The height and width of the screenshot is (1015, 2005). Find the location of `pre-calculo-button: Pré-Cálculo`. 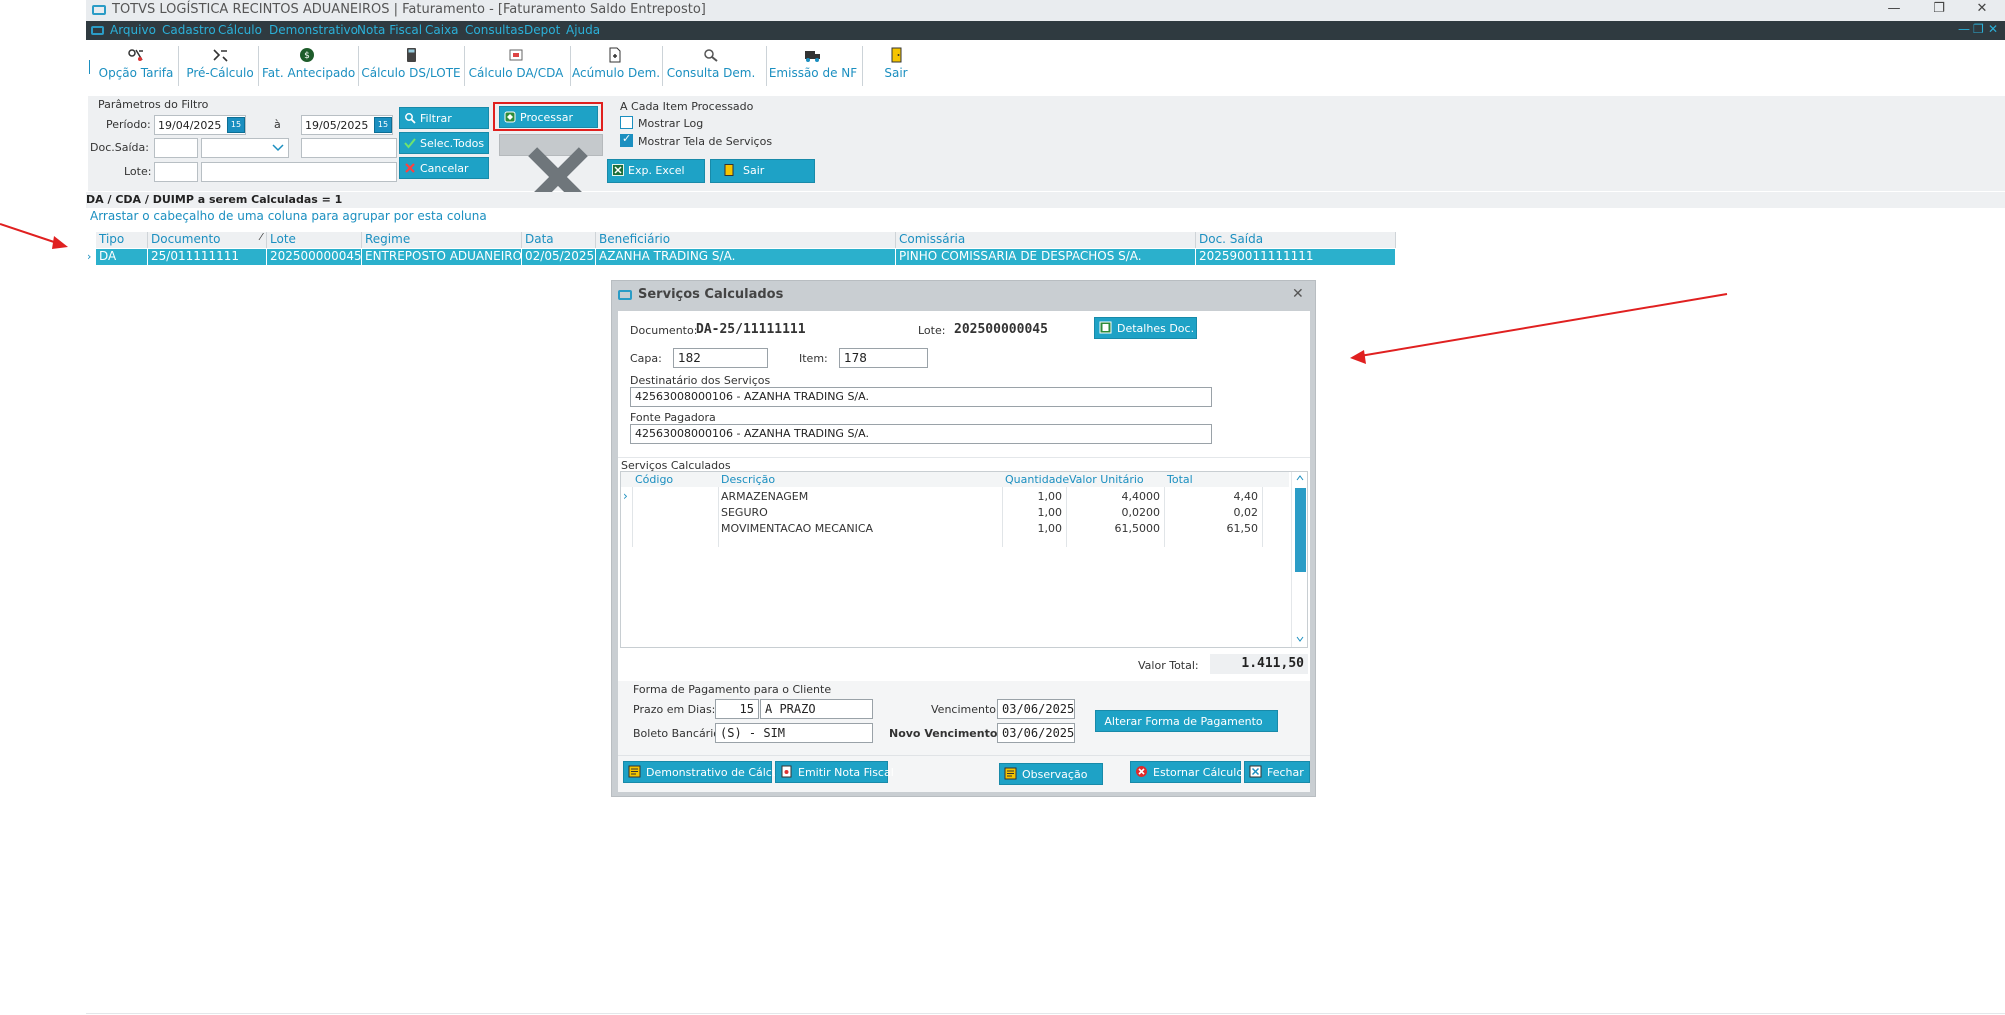

pre-calculo-button: Pré-Cálculo is located at coordinates (220, 66).